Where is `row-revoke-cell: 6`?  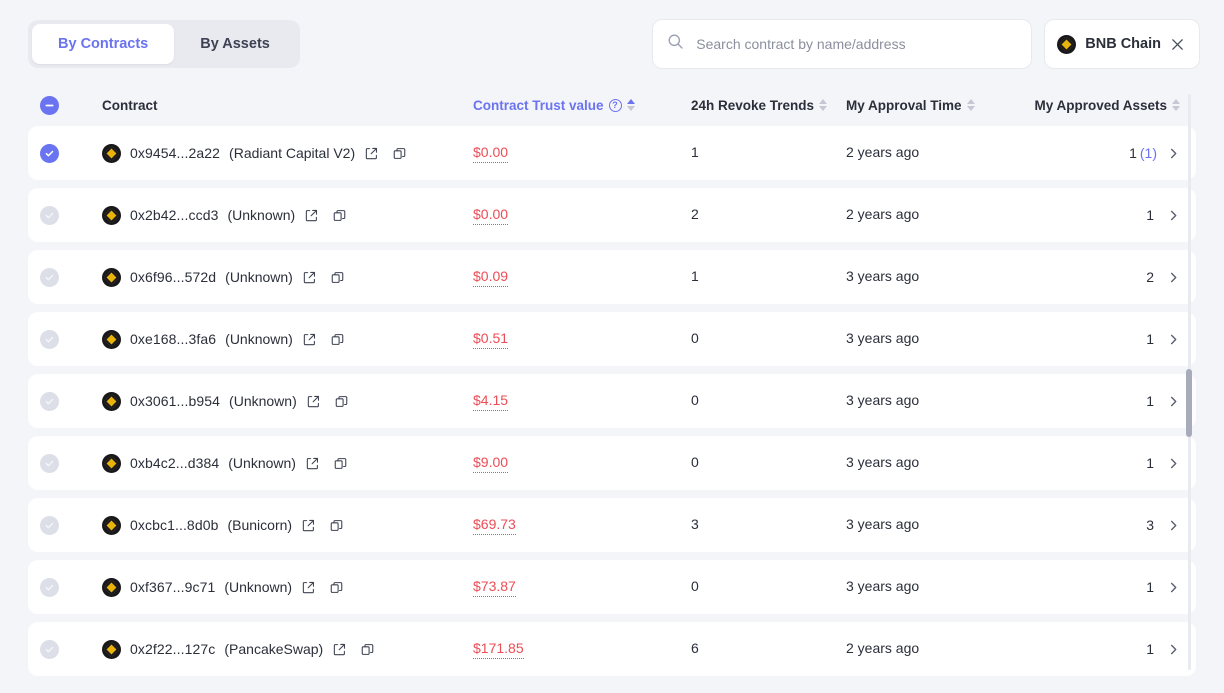
row-revoke-cell: 6 is located at coordinates (768, 649).